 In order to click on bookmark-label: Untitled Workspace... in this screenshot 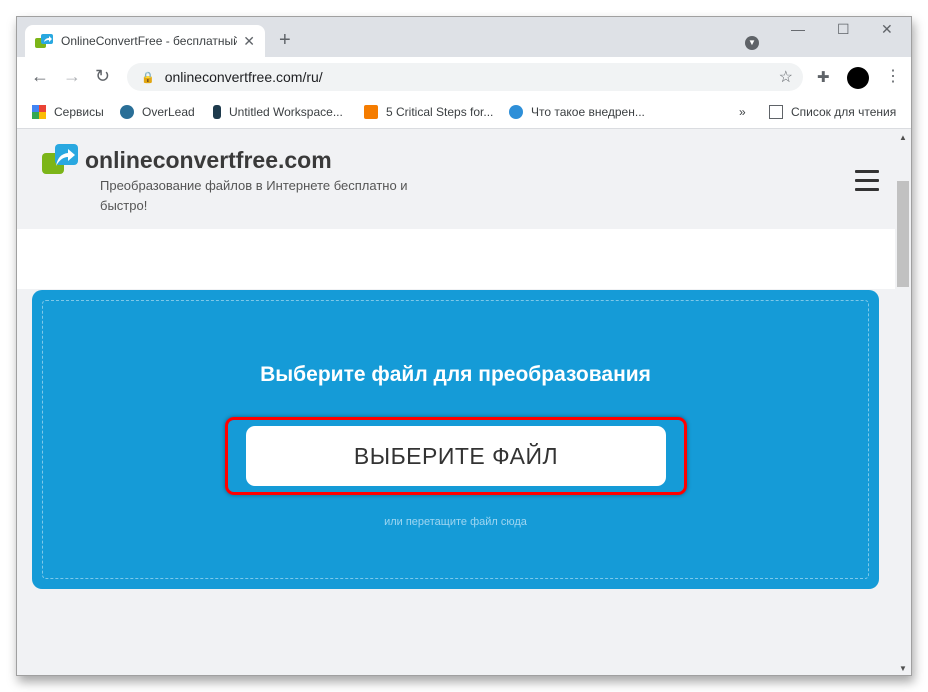, I will do `click(286, 112)`.